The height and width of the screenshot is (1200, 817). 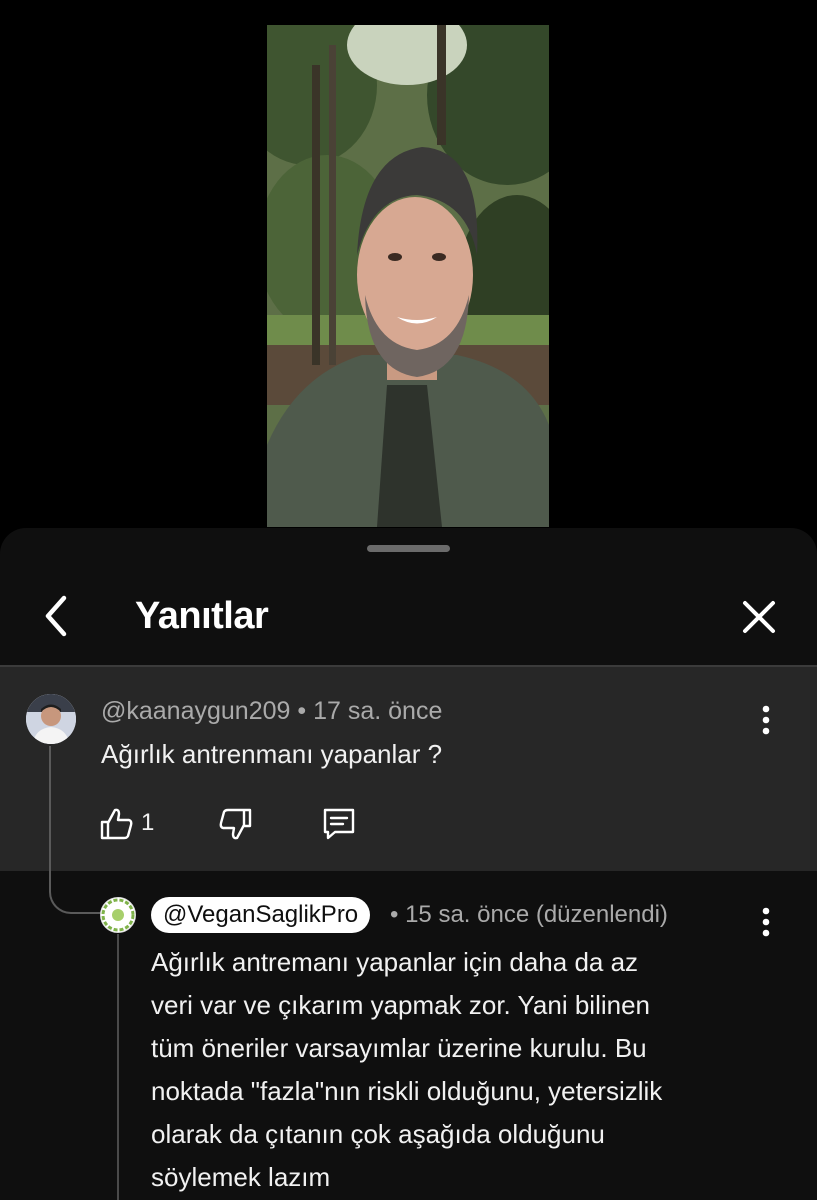 I want to click on author-mention-chip: @VeganSaglikPro, so click(x=261, y=915).